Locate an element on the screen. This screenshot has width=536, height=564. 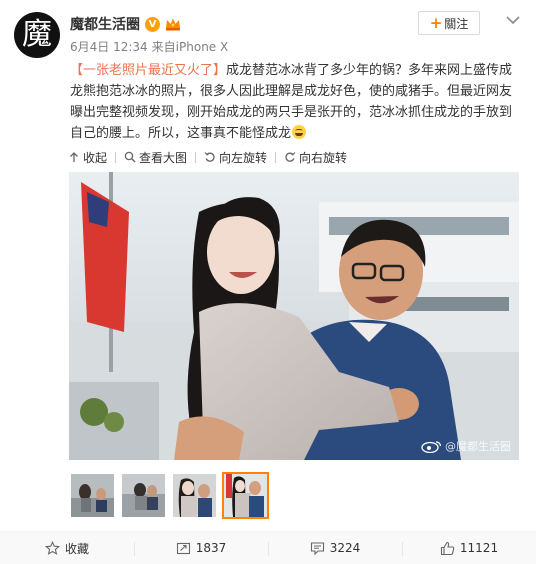
rotate-left-label: 向左旋转 is located at coordinates (243, 157).